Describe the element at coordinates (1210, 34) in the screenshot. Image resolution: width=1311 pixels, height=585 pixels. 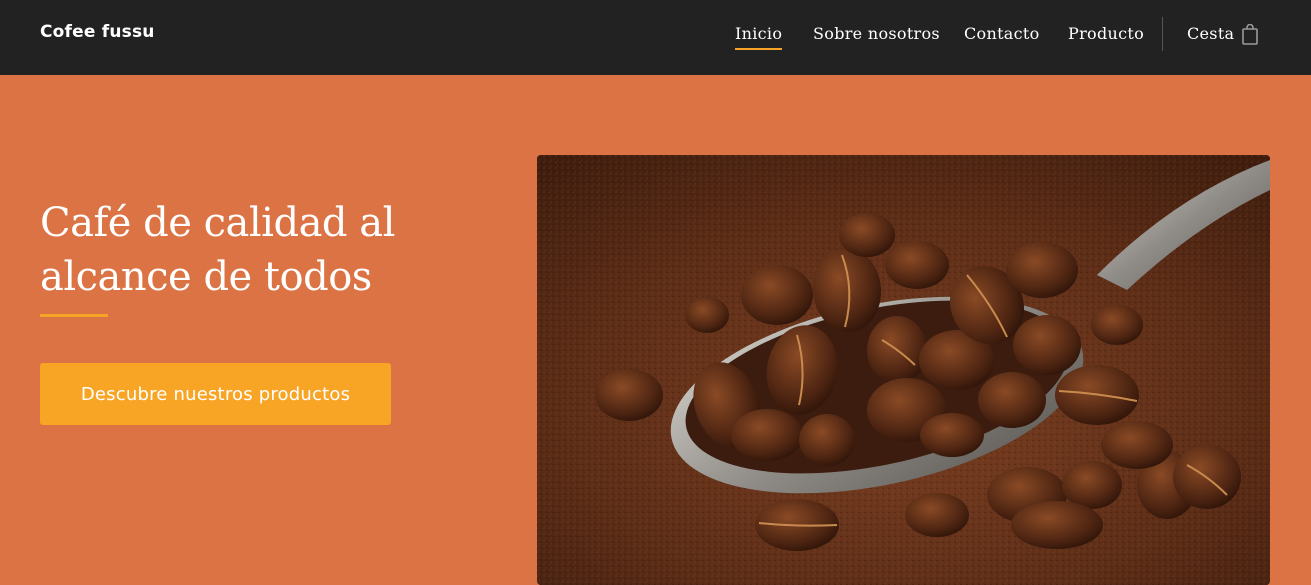
I see `nav-item-cesta: Cesta` at that location.